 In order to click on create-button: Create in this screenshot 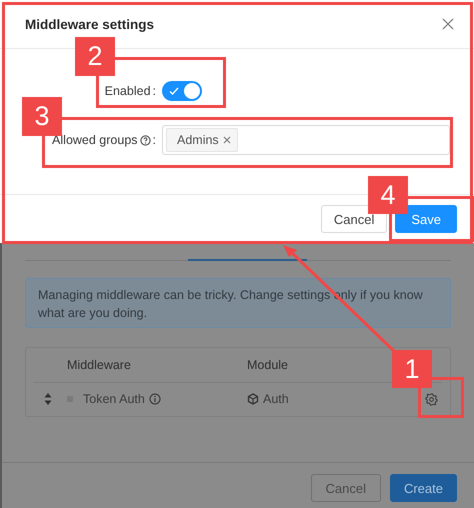, I will do `click(423, 488)`.